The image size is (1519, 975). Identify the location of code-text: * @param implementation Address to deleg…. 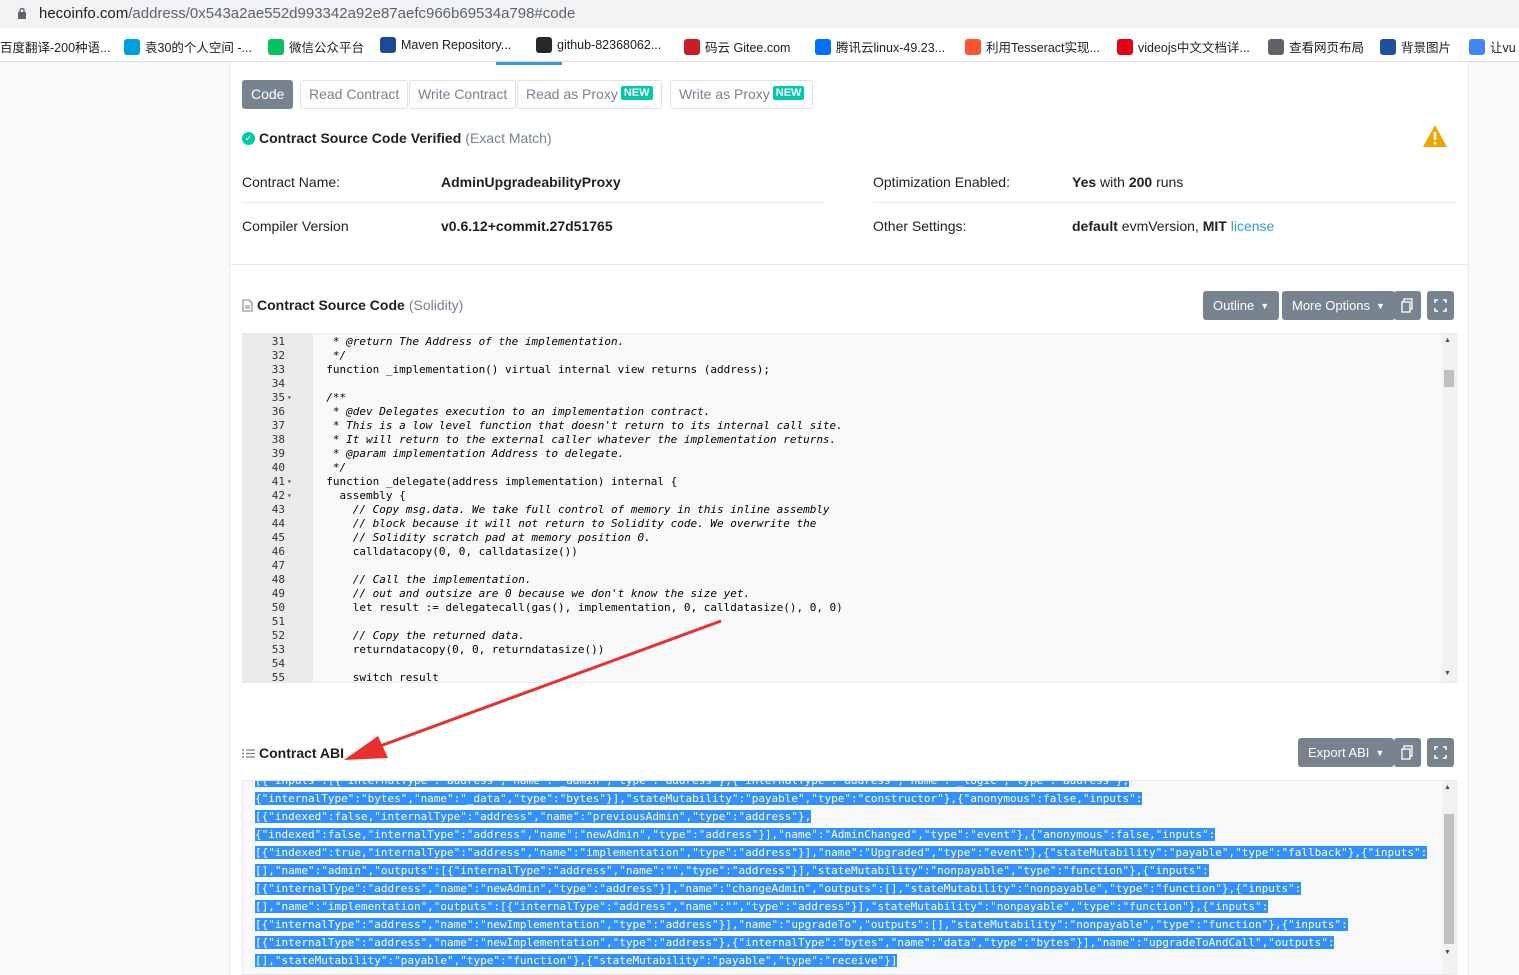
(469, 453).